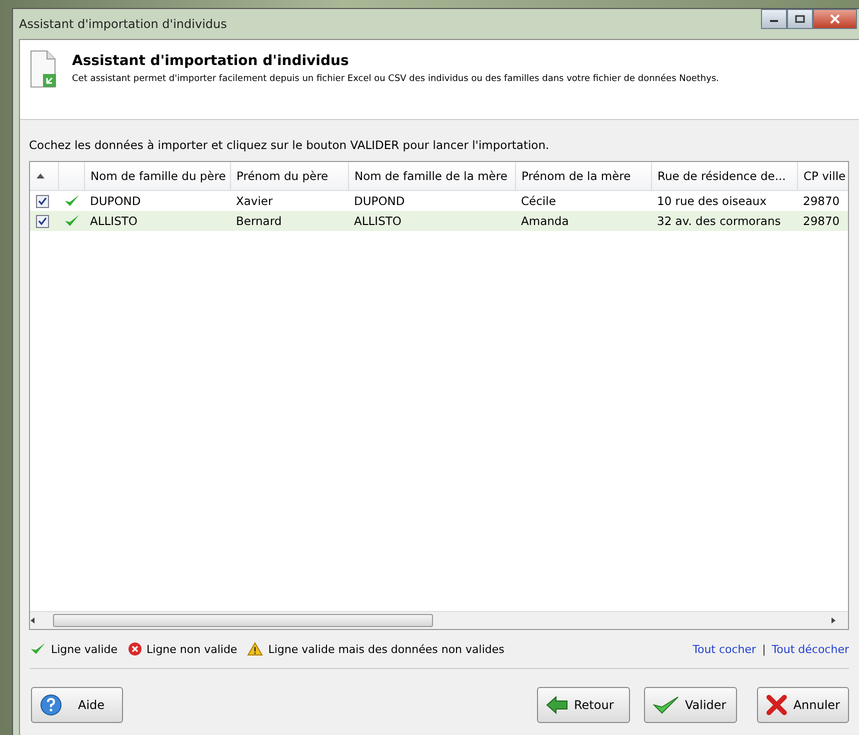  What do you see at coordinates (40, 176) in the screenshot?
I see `sort-arrow-icon` at bounding box center [40, 176].